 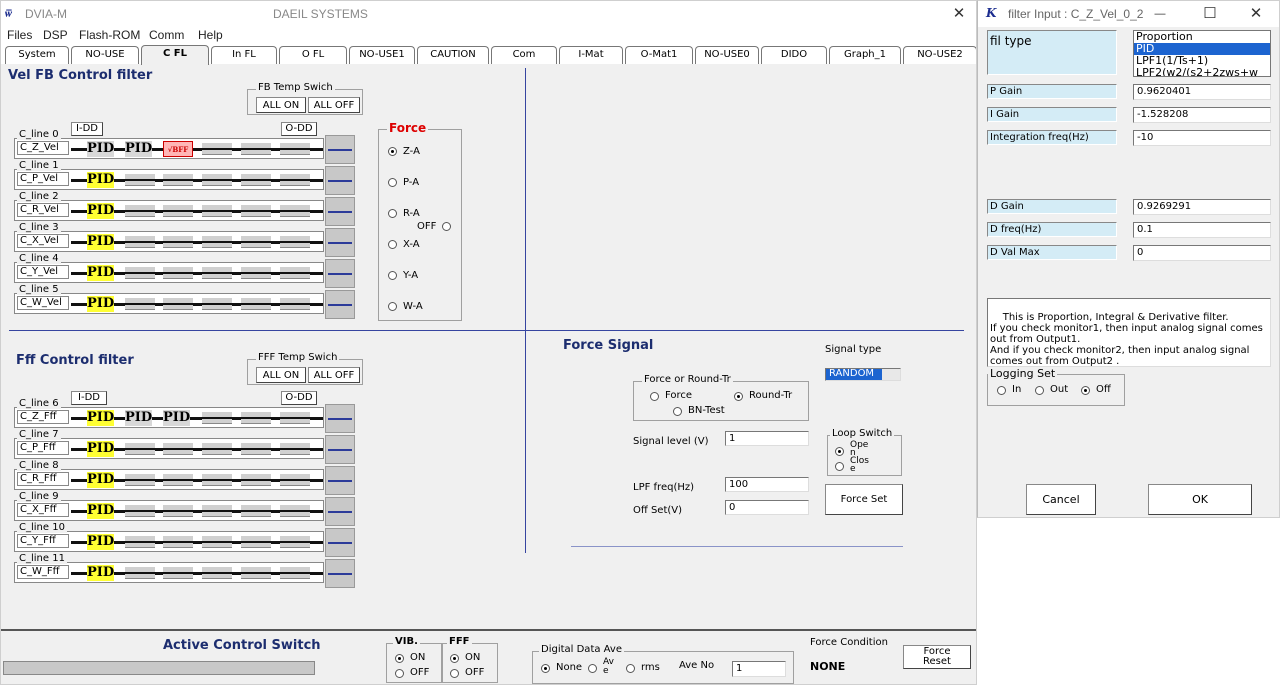 I want to click on c-w-vel-label: C_W_Vel, so click(x=43, y=303).